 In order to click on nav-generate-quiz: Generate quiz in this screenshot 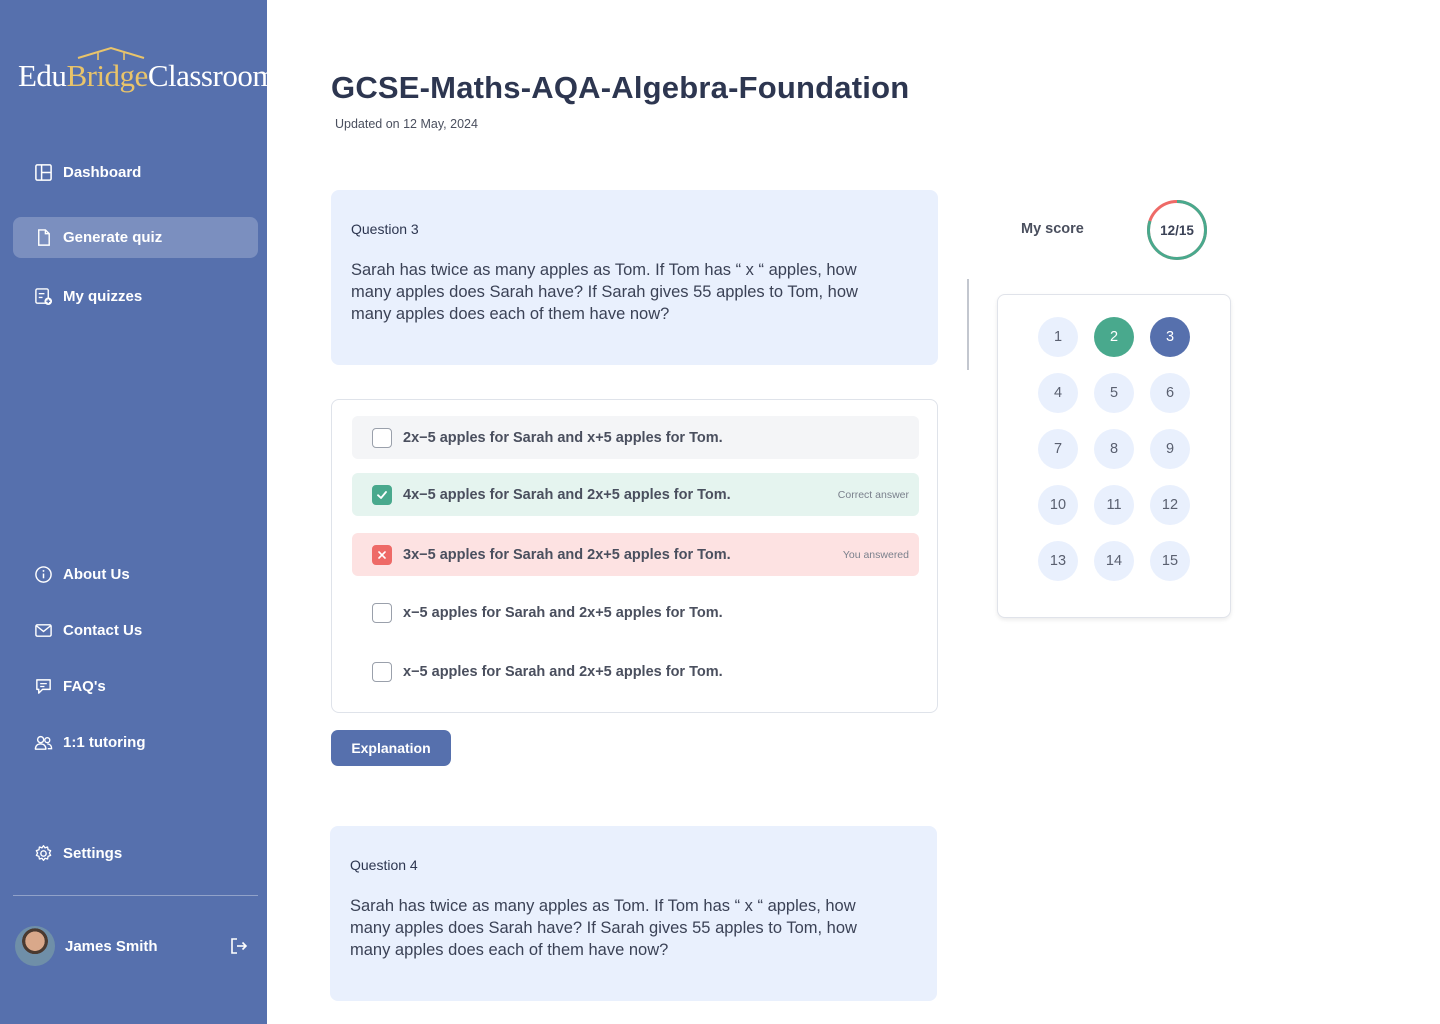, I will do `click(135, 237)`.